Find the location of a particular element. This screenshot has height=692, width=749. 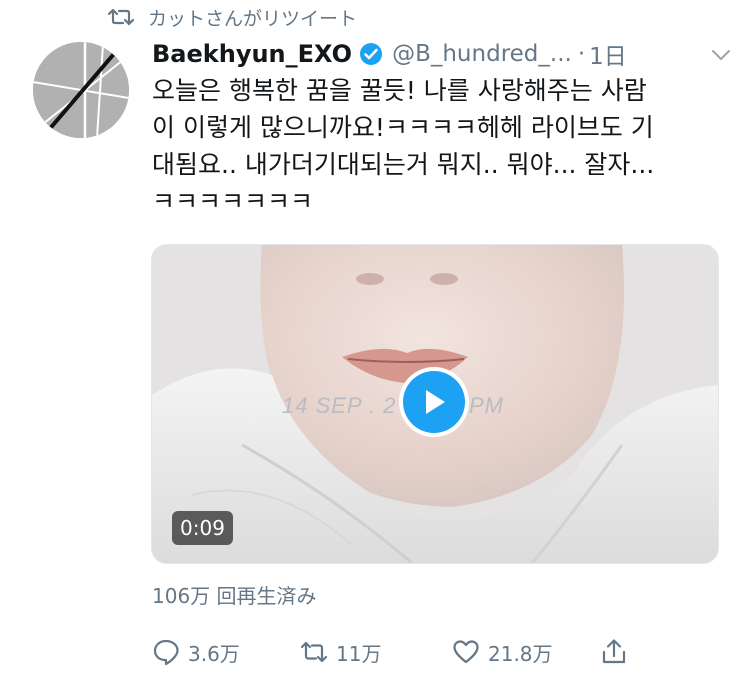

play-button-circle is located at coordinates (434, 402).